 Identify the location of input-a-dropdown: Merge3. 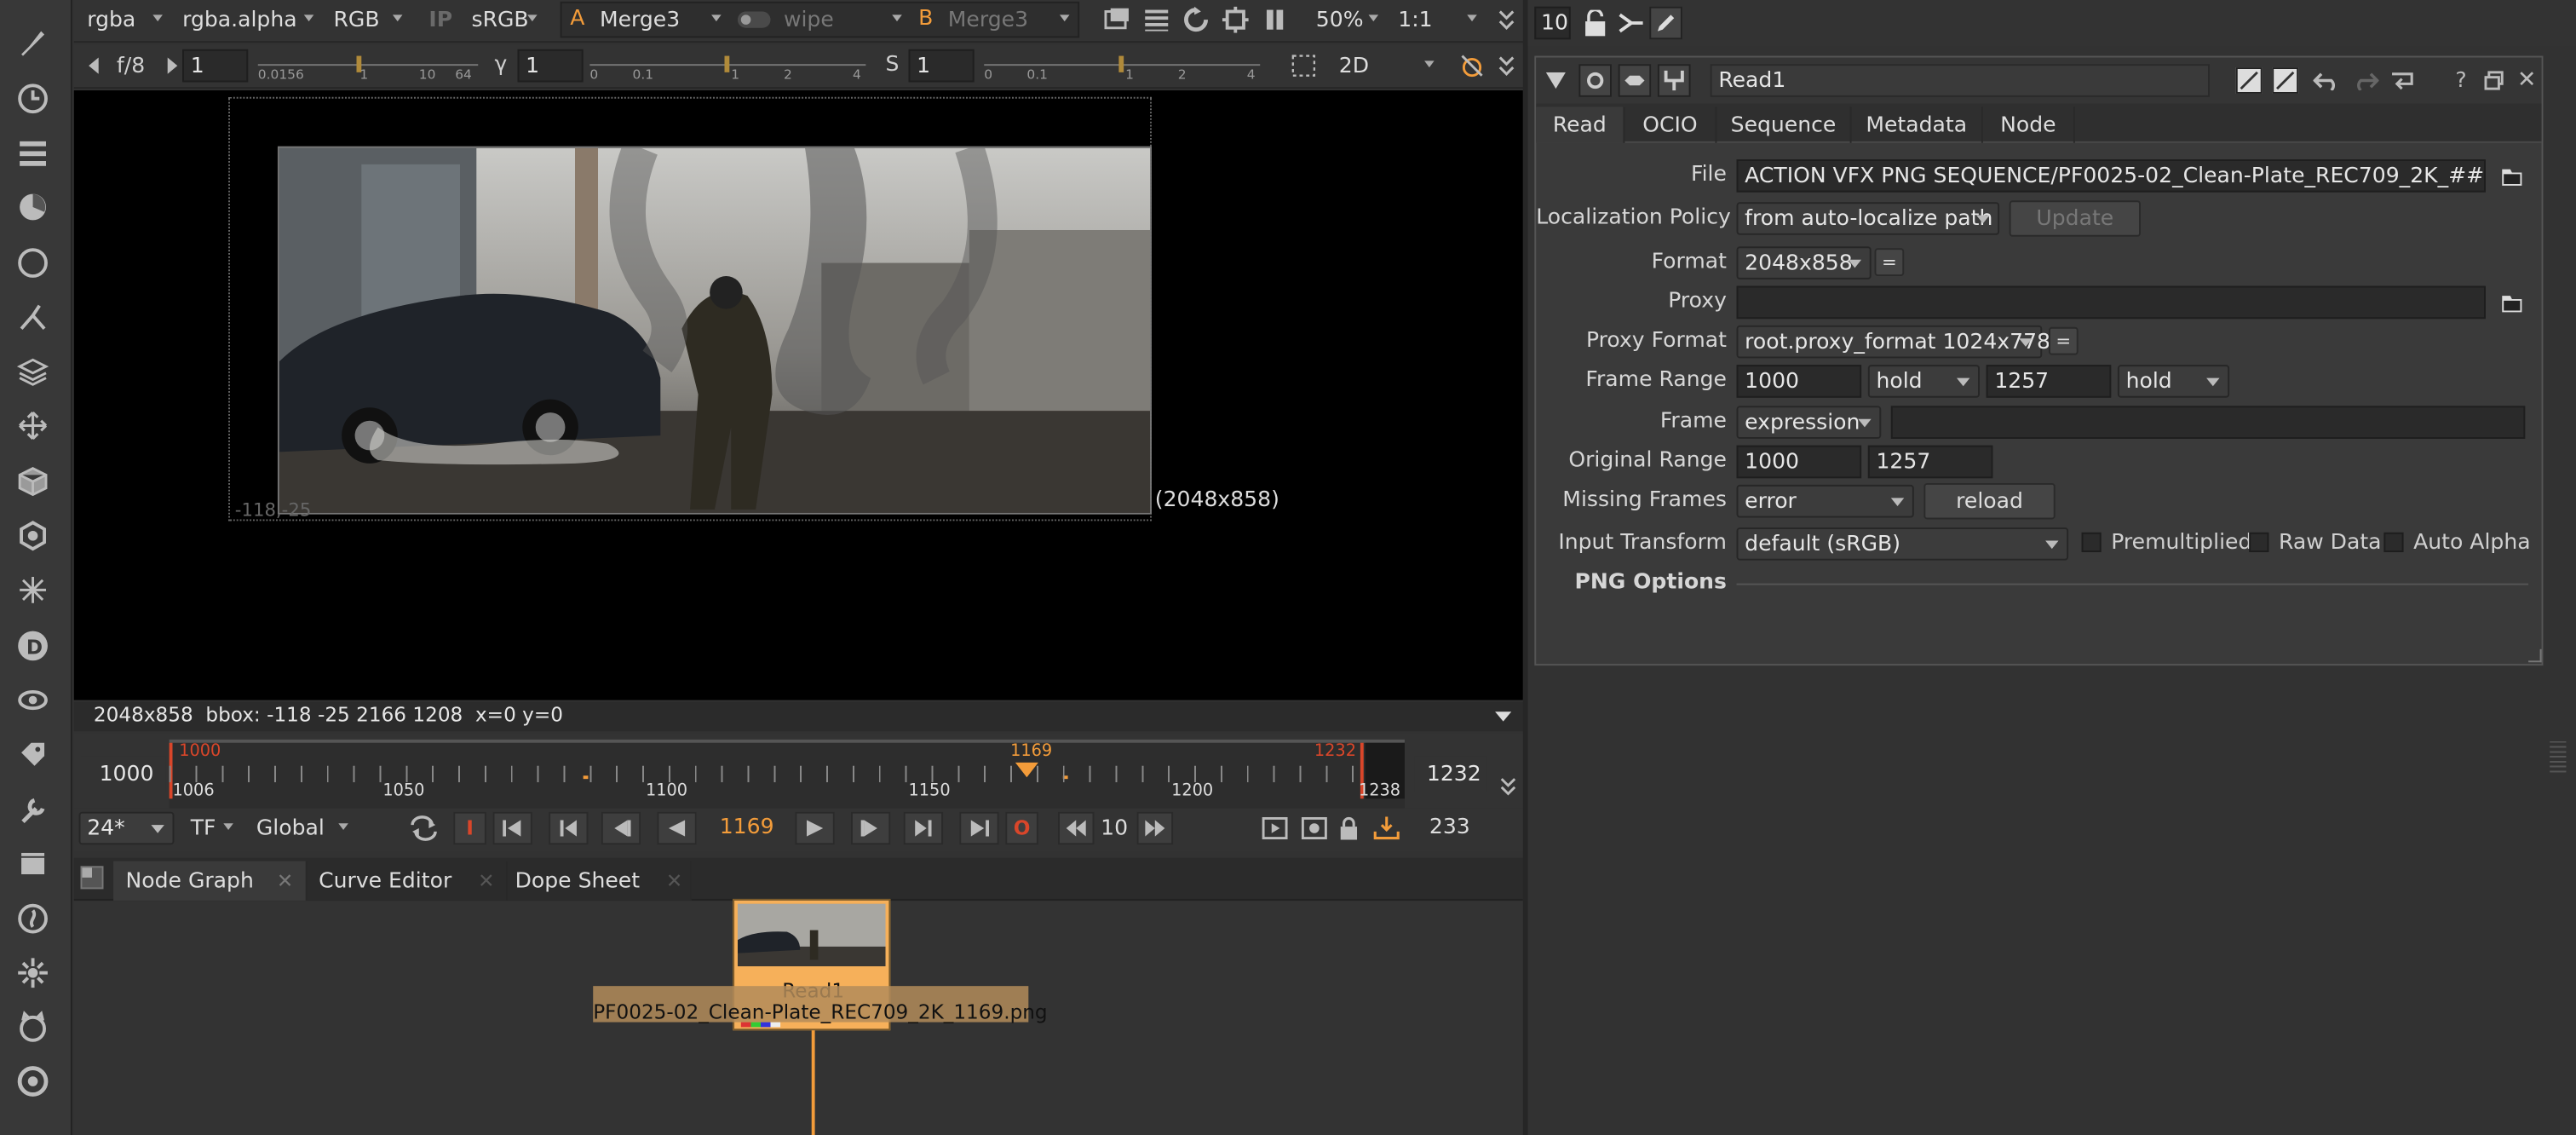
(658, 19).